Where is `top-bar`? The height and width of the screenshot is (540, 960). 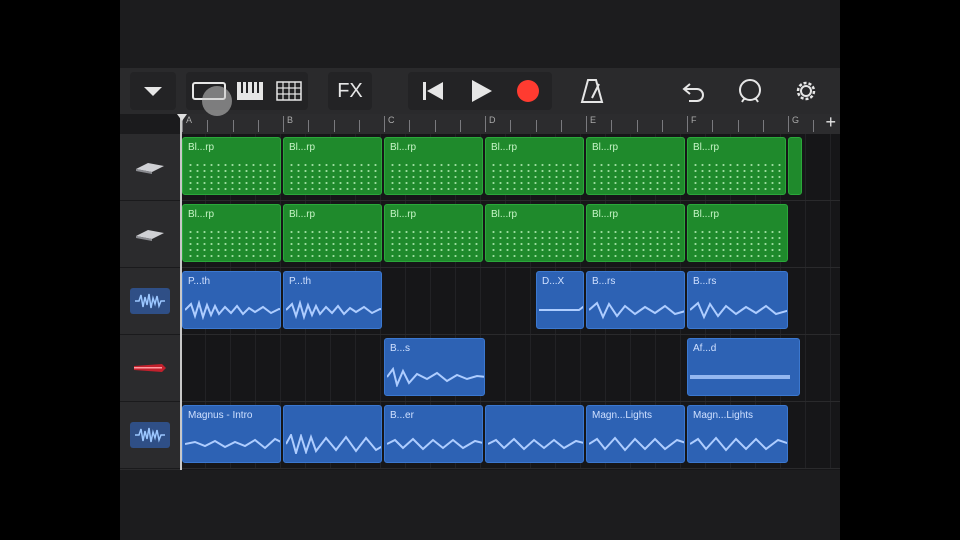
top-bar is located at coordinates (480, 34).